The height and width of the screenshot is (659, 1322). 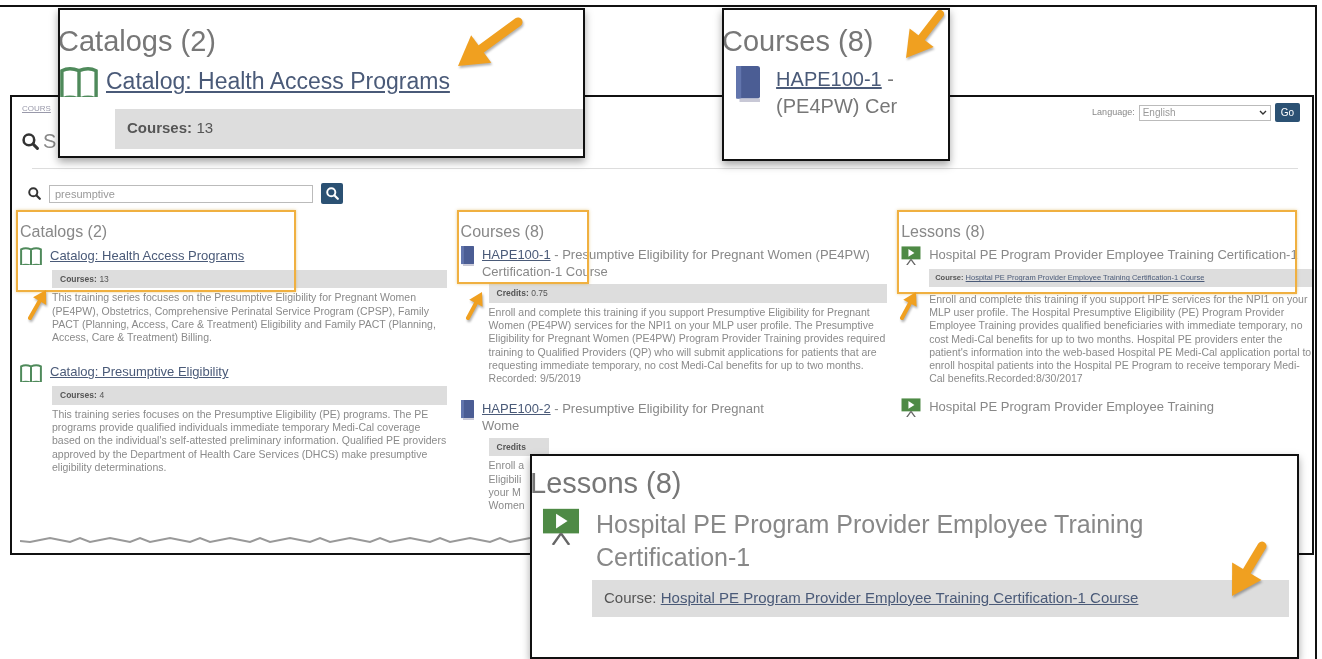 I want to click on catalog-description: This training series focuses on the Presumptive Eligibility for Pregnant Women (PE4PW), Obstetrics, Comprehensive Perinatal Service Program (CPSP), Family PACT (Planning, Access, Care & Treatment) Eligibility and Family PACT (Planning, Access, Care & Treatment) Billing., so click(x=244, y=318).